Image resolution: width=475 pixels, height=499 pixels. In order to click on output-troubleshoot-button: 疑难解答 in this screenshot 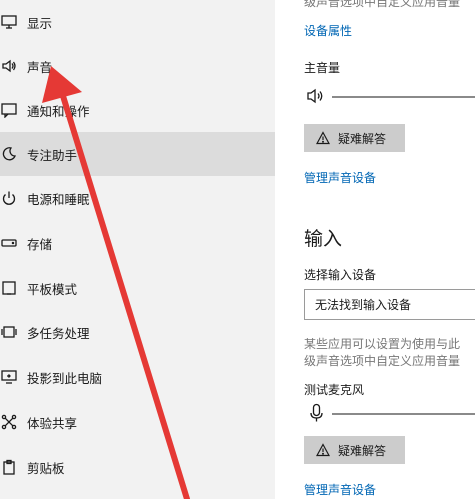, I will do `click(354, 138)`.